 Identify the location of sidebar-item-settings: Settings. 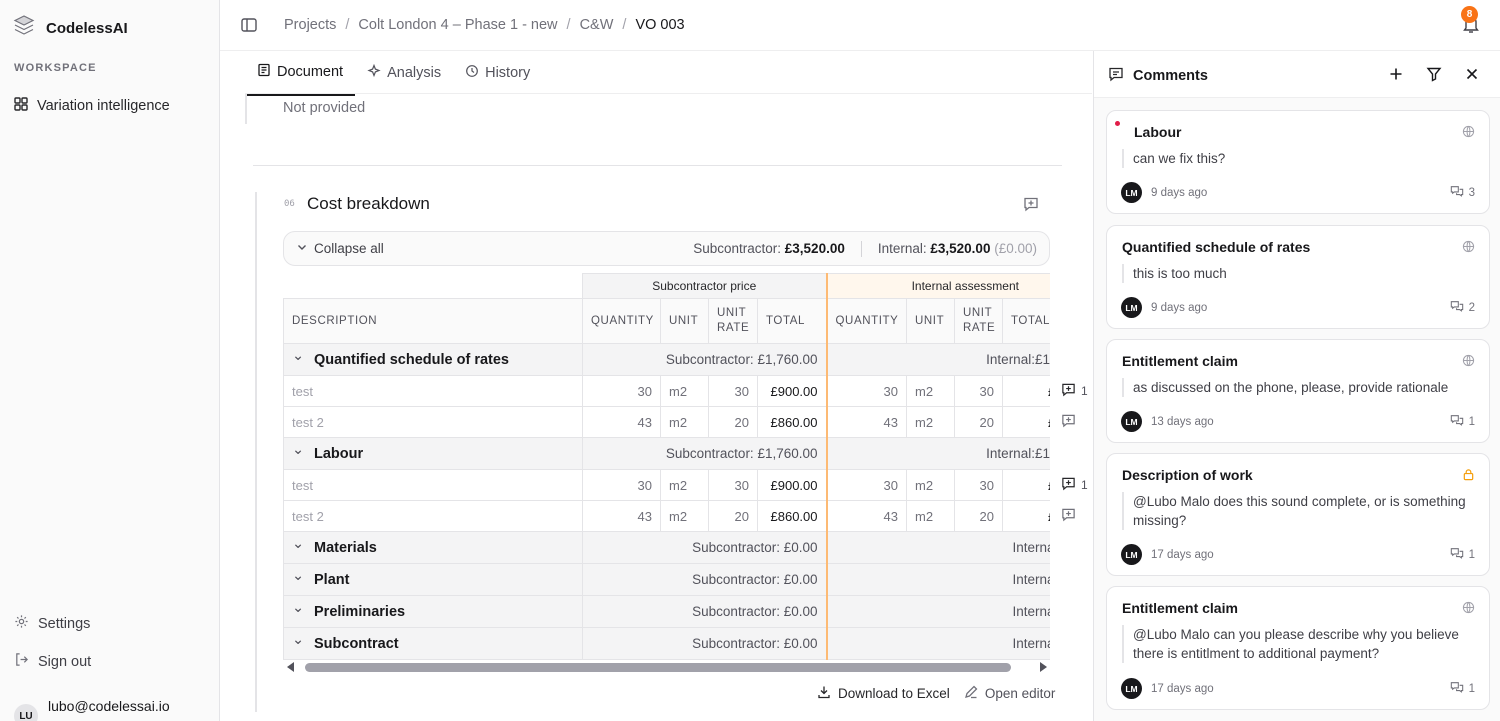
(52, 623).